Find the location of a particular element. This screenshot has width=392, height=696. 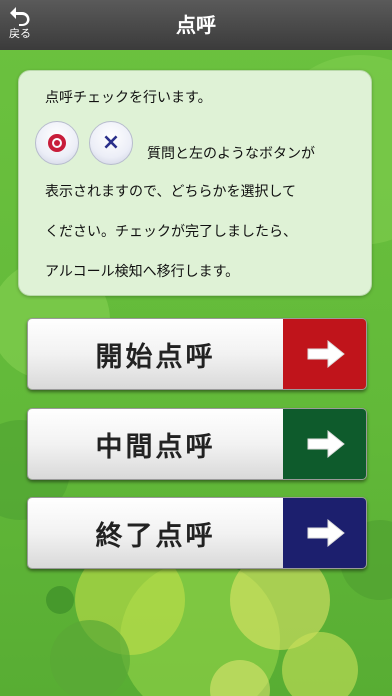

page-title: 点呼 is located at coordinates (196, 25).